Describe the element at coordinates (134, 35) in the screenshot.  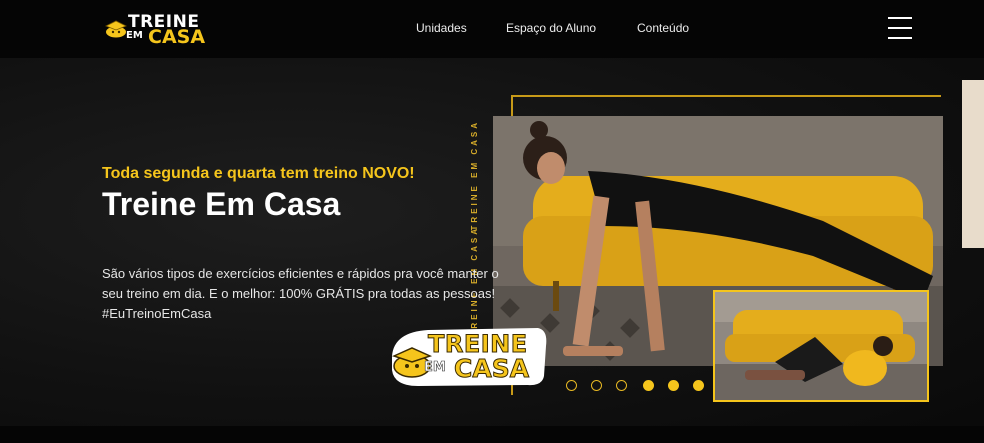
I see `logo-text-small: EM` at that location.